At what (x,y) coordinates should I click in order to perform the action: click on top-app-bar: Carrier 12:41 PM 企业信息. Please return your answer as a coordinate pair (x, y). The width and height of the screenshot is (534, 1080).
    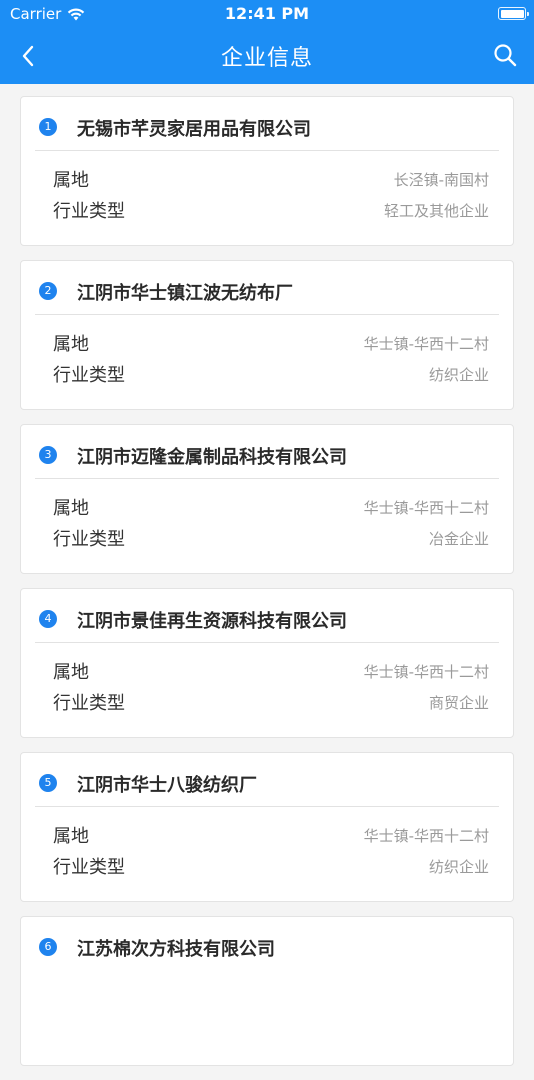
    Looking at the image, I should click on (267, 42).